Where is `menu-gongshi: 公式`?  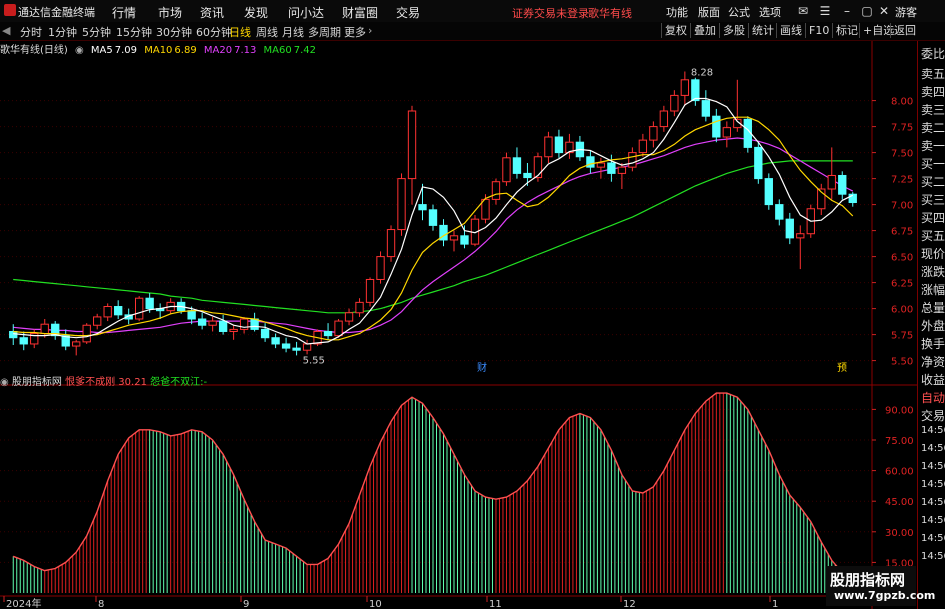
menu-gongshi: 公式 is located at coordinates (739, 12).